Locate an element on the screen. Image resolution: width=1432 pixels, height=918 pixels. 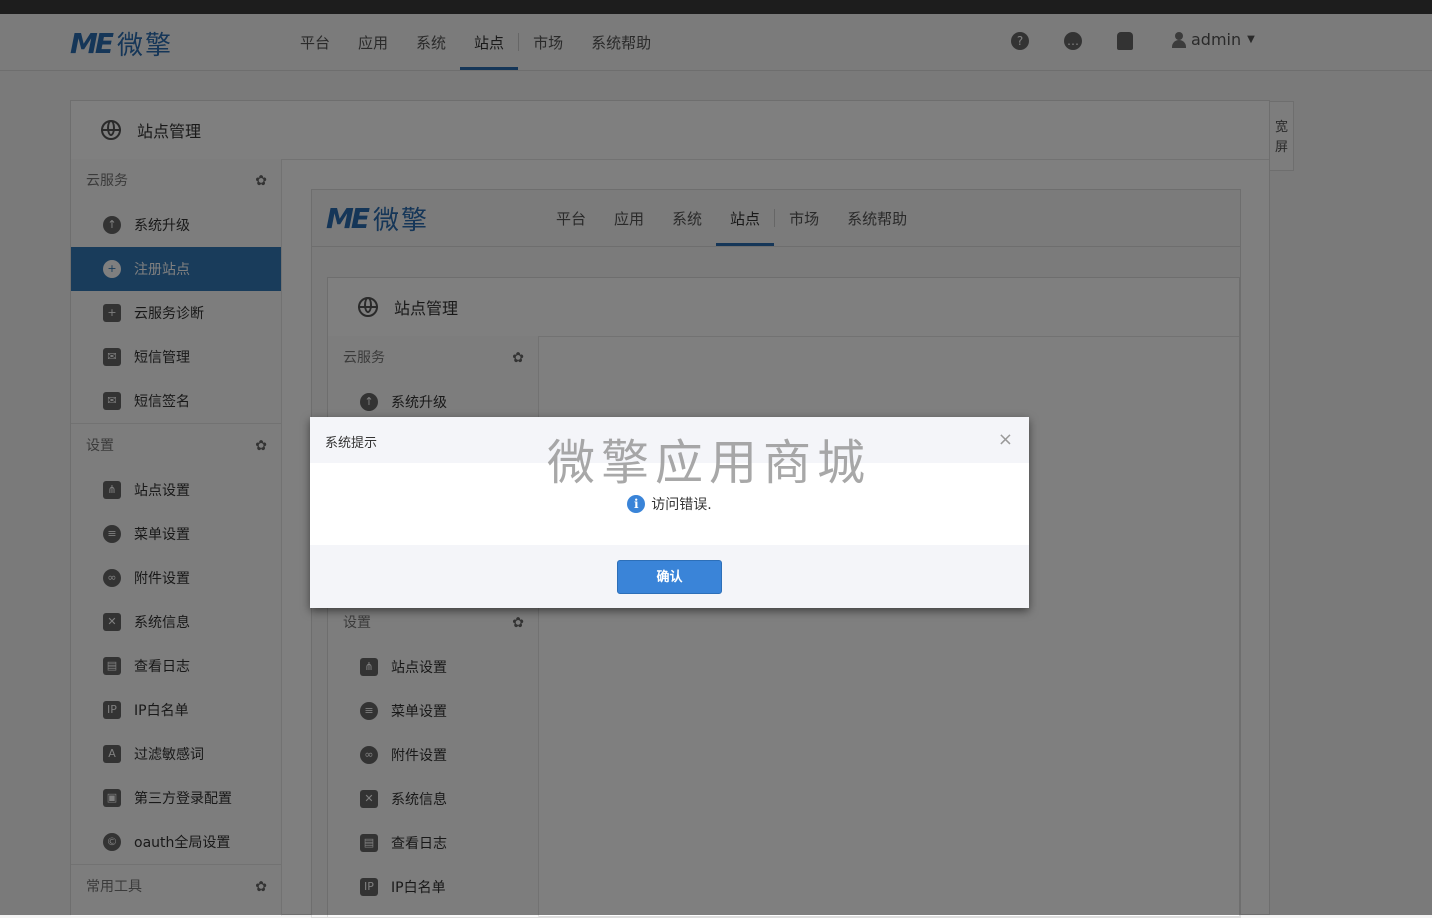
close-icon: × is located at coordinates (1005, 439).